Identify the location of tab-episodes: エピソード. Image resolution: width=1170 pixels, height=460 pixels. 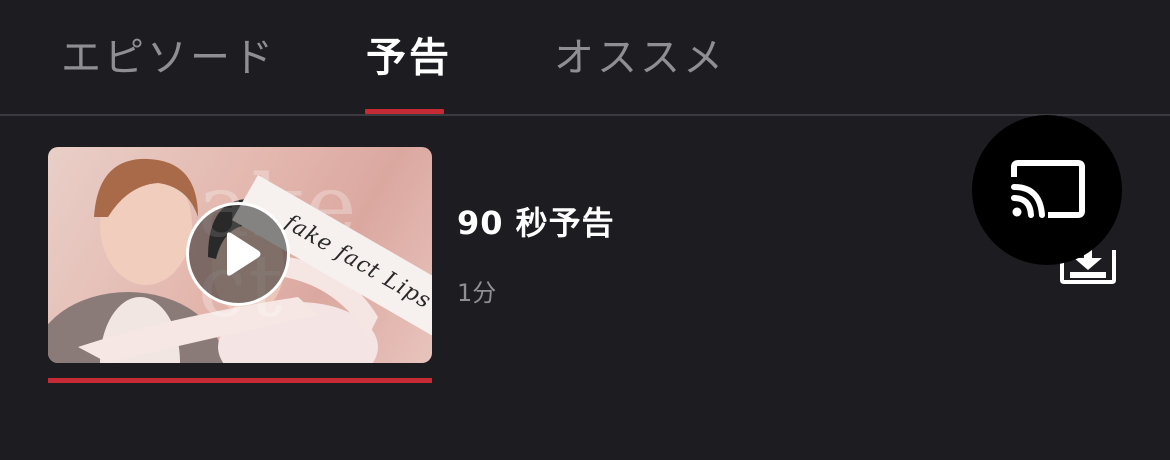
(168, 58).